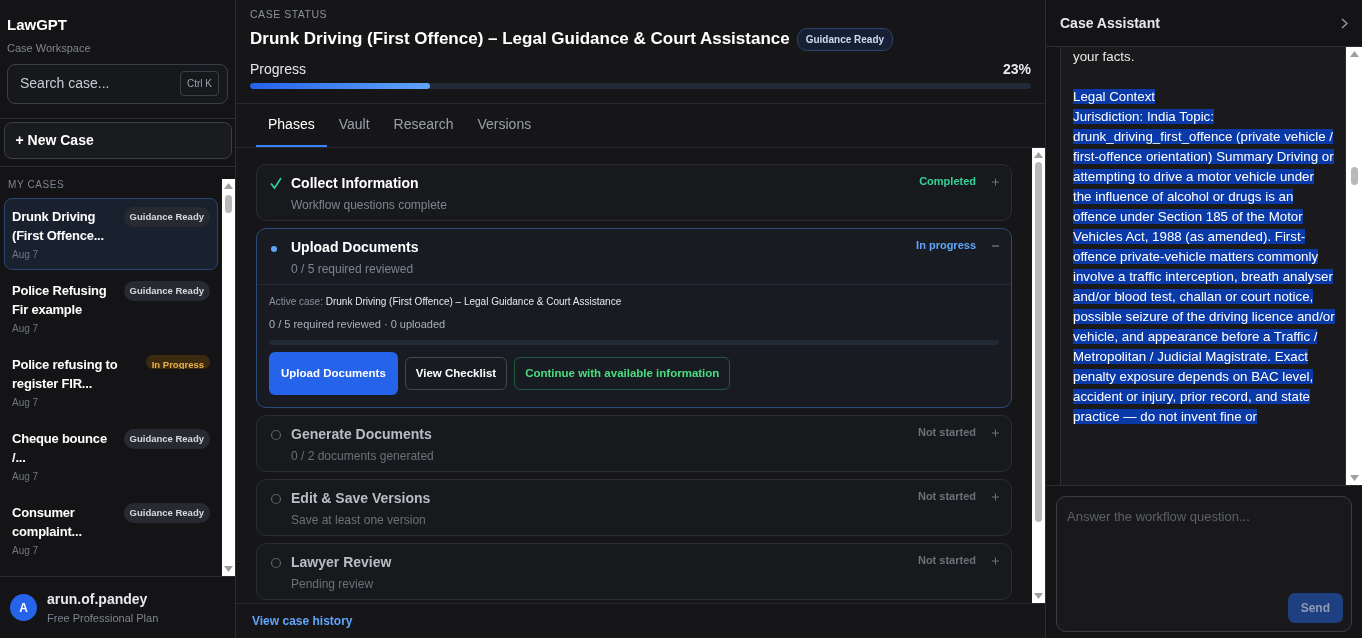 Image resolution: width=1362 pixels, height=638 pixels. What do you see at coordinates (369, 206) in the screenshot?
I see `phase-subtitle: Workflow questions complete` at bounding box center [369, 206].